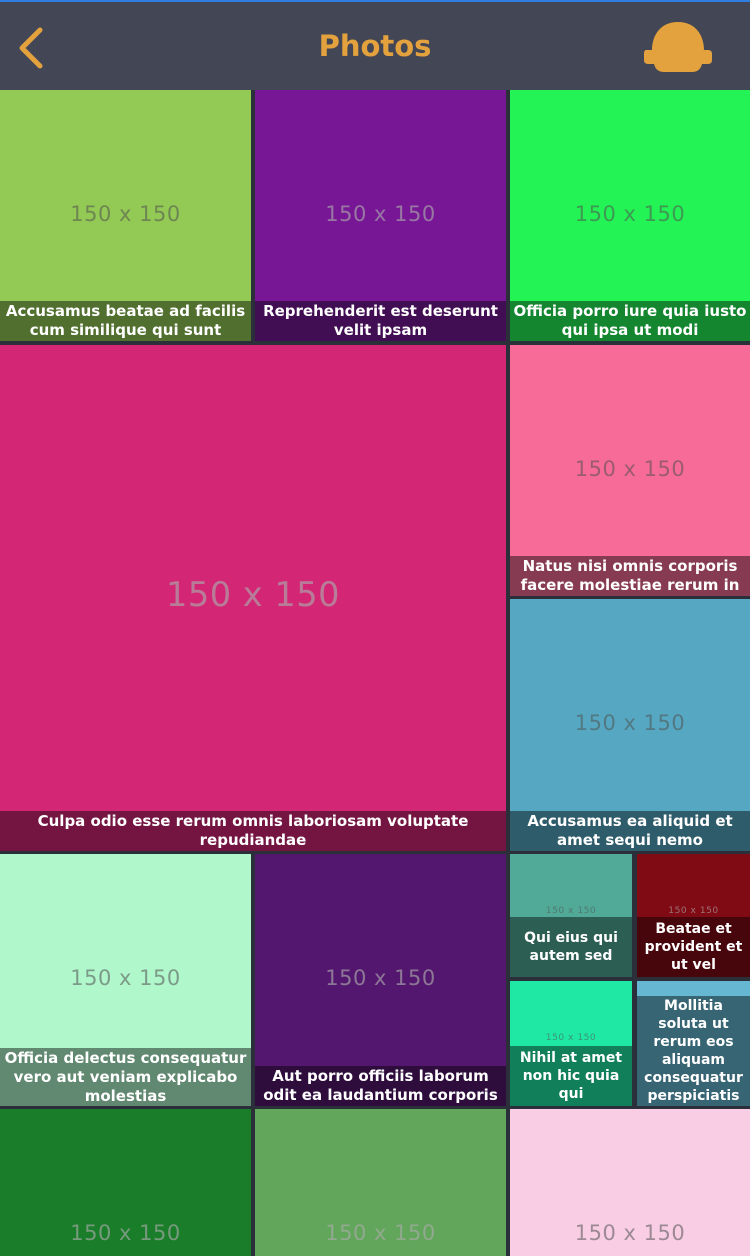 This screenshot has height=1256, width=750. What do you see at coordinates (571, 1076) in the screenshot?
I see `photo-caption: Nihil at amet non hic quia qui` at bounding box center [571, 1076].